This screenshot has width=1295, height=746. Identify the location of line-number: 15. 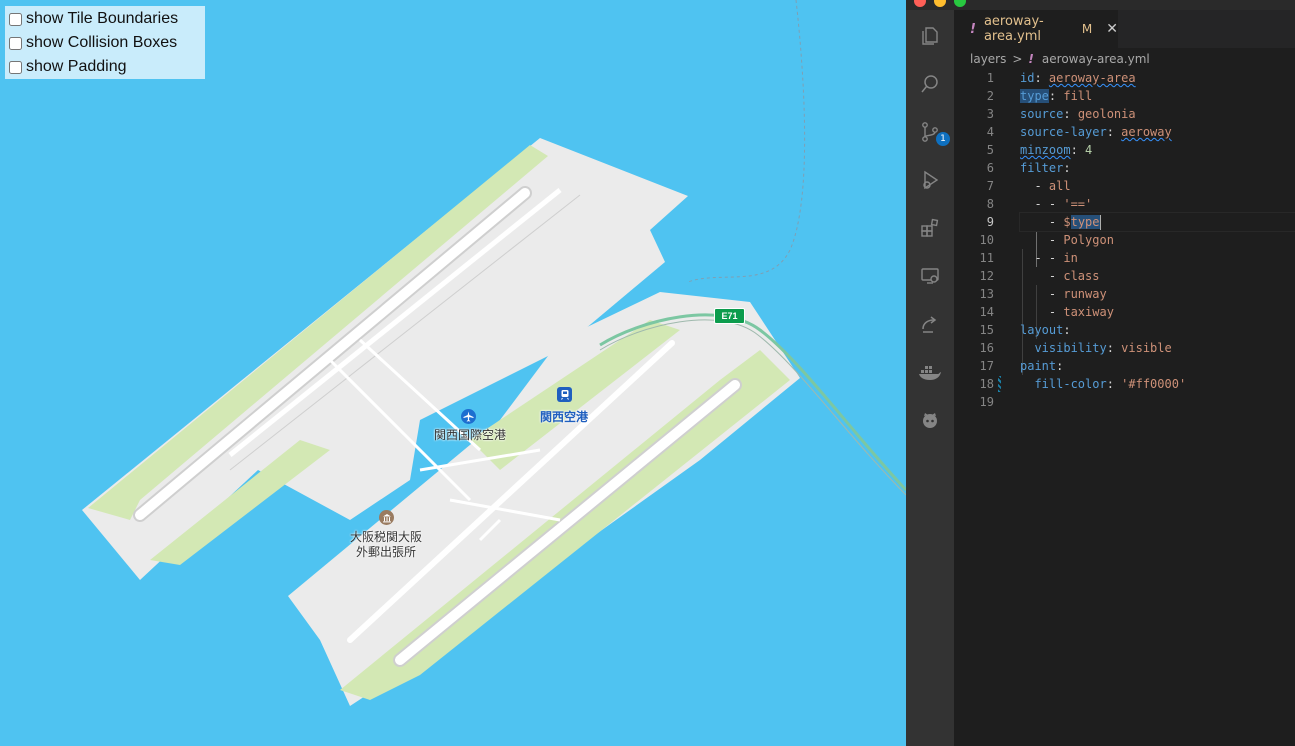
(986, 330).